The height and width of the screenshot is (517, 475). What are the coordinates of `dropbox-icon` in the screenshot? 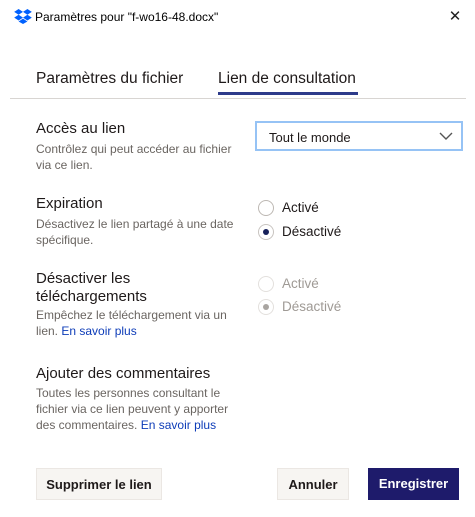 It's located at (23, 16).